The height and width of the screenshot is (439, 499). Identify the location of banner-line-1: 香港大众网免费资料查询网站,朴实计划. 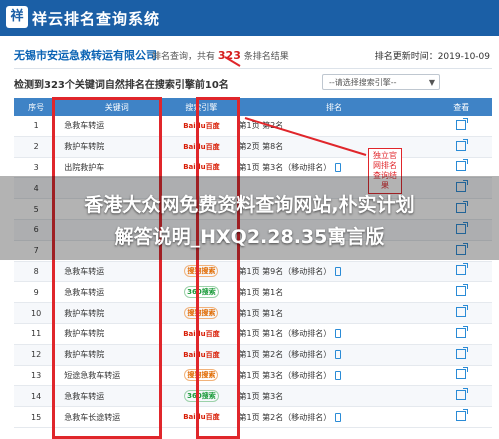
(249, 205).